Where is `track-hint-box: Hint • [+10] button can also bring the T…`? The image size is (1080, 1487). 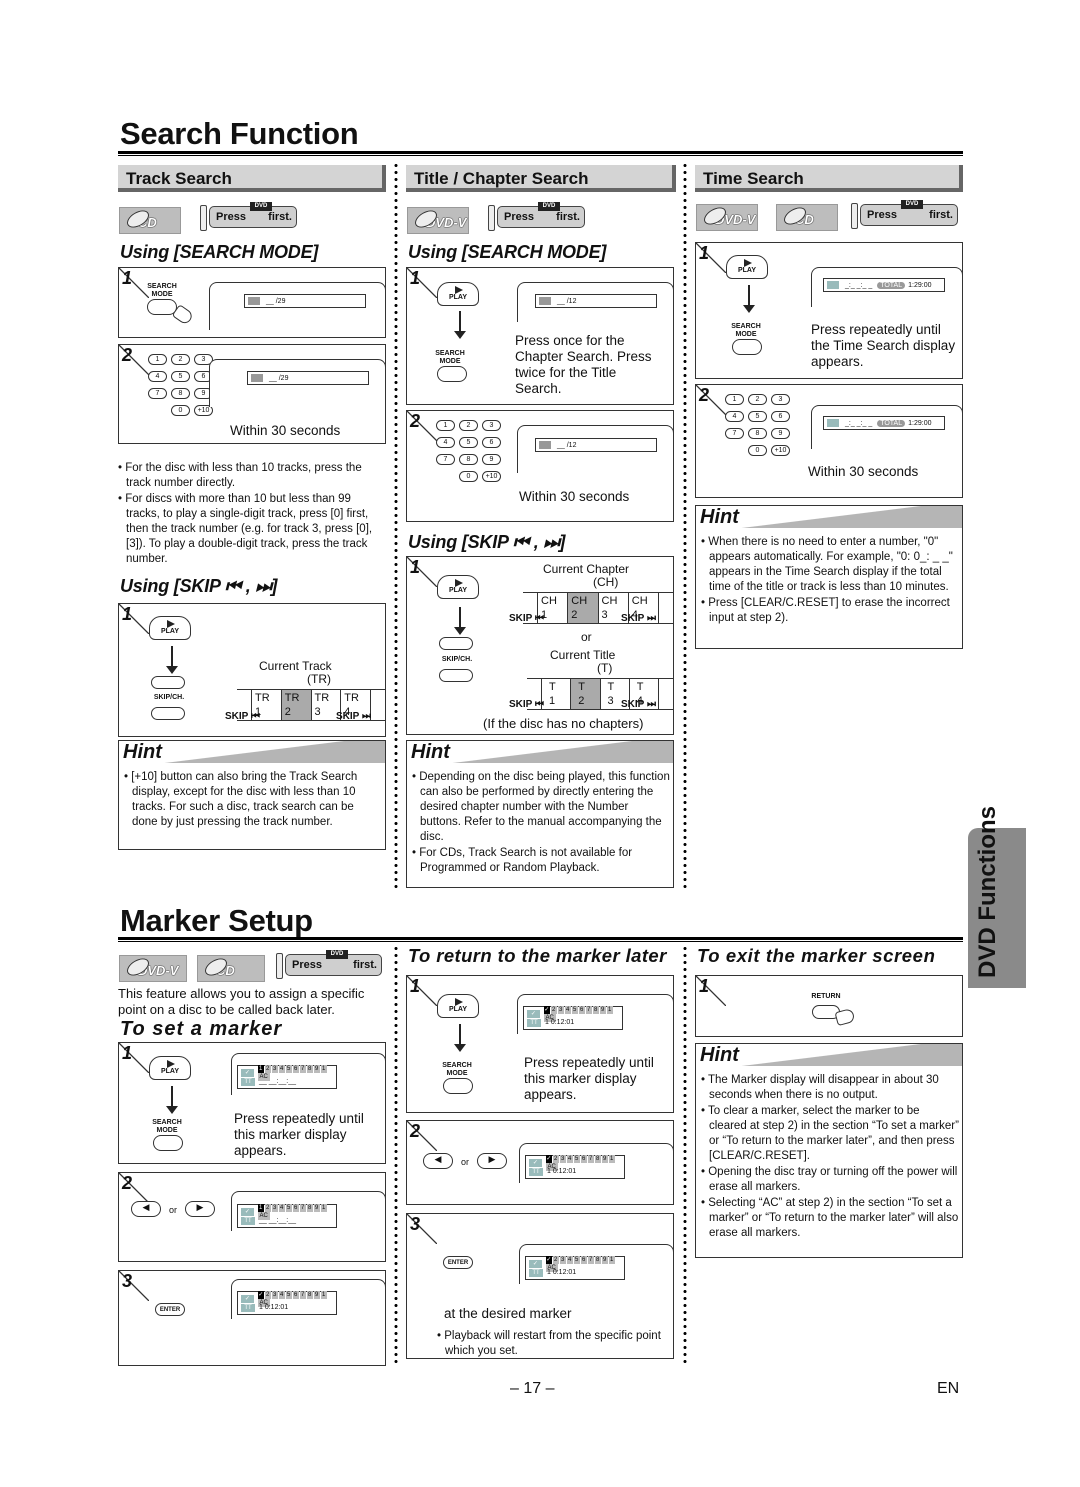 track-hint-box: Hint • [+10] button can also bring the T… is located at coordinates (252, 795).